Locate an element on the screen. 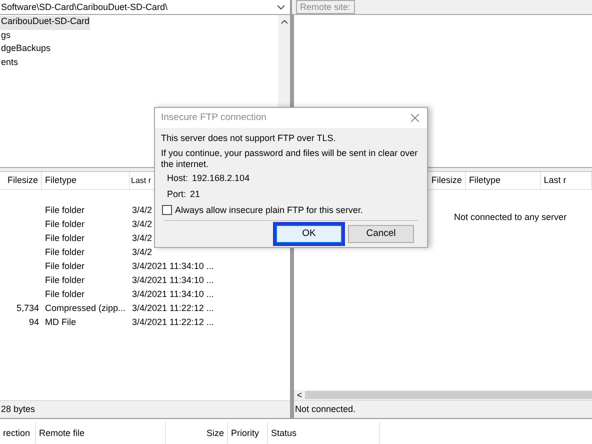  remote-site-label: Remote site: is located at coordinates (325, 7).